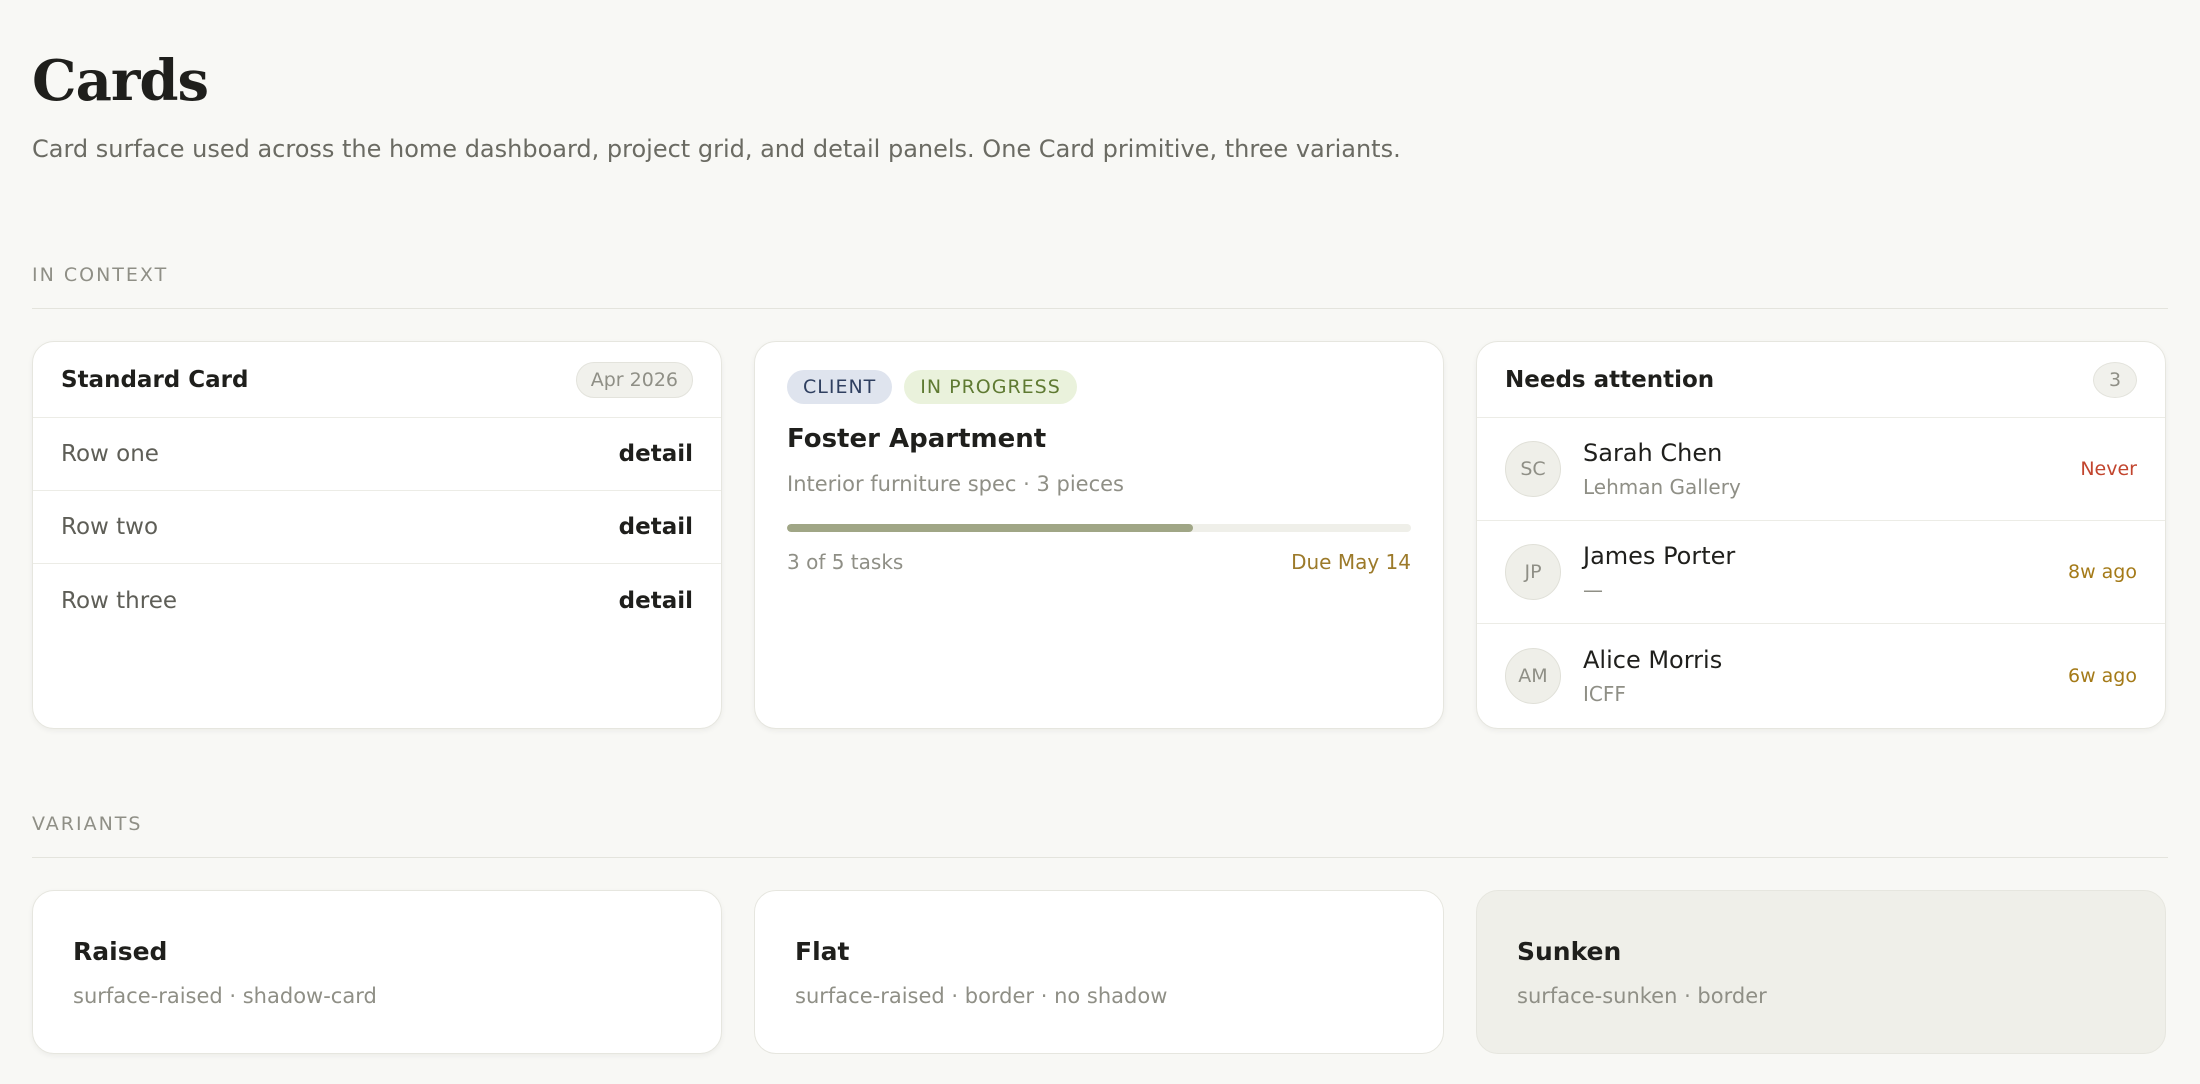 This screenshot has height=1084, width=2200. Describe the element at coordinates (120, 951) in the screenshot. I see `variant-title: Raised` at that location.